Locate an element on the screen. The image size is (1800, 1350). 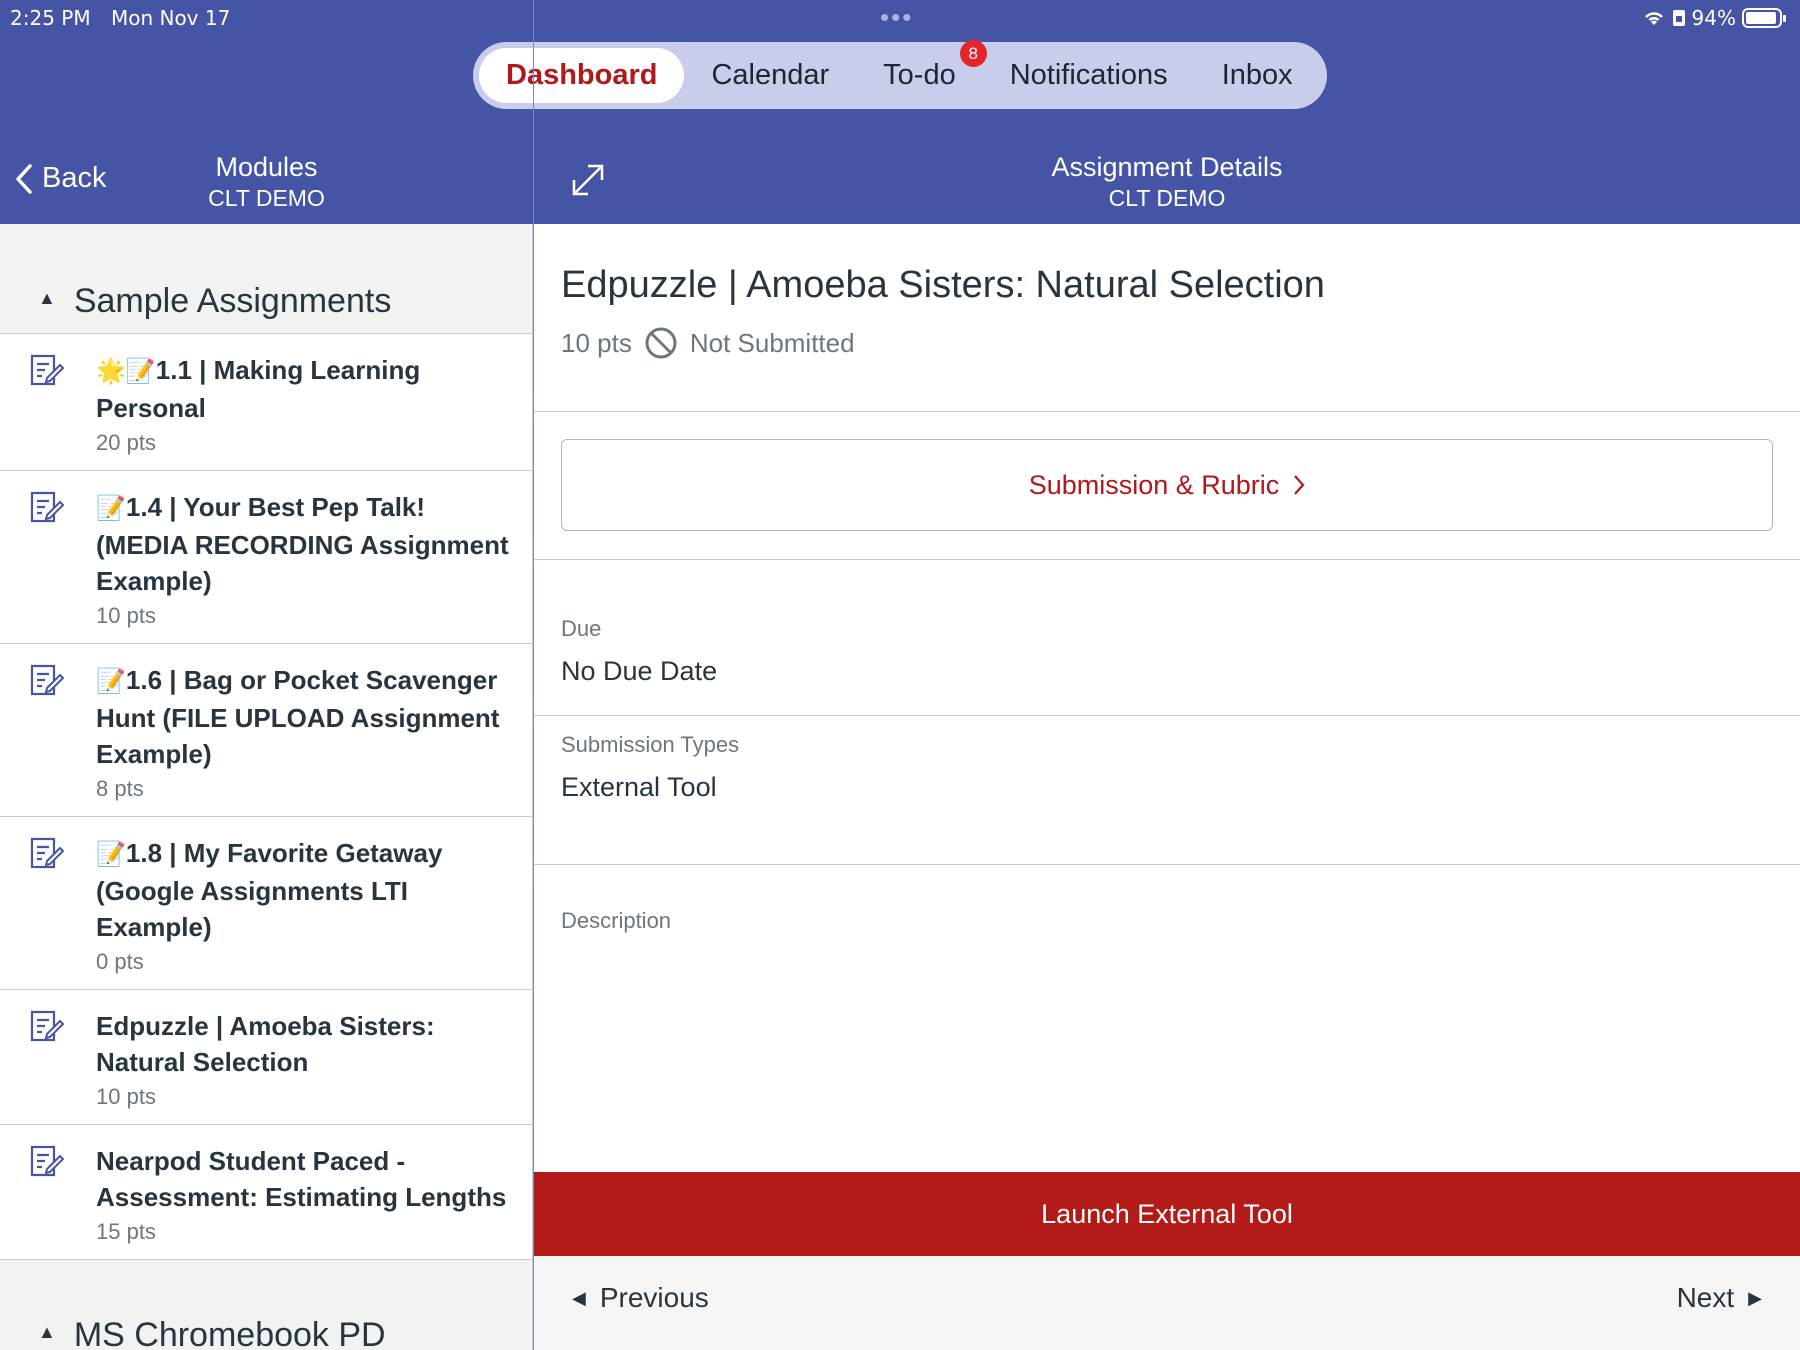
tab-label: Inbox is located at coordinates (1257, 75).